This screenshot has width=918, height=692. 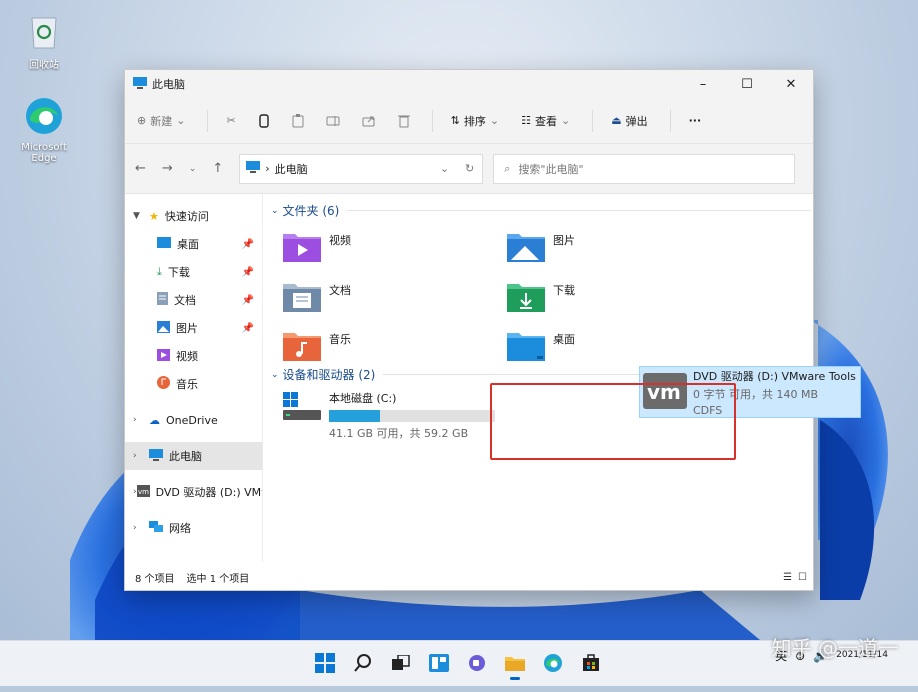 What do you see at coordinates (695, 120) in the screenshot?
I see `more-button: ···` at bounding box center [695, 120].